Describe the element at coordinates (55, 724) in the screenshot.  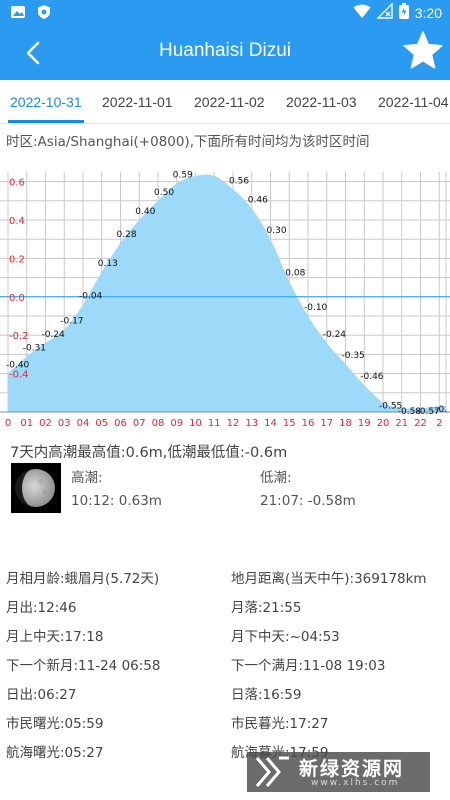
I see `civil-dawn: 市民曙光:05:59` at that location.